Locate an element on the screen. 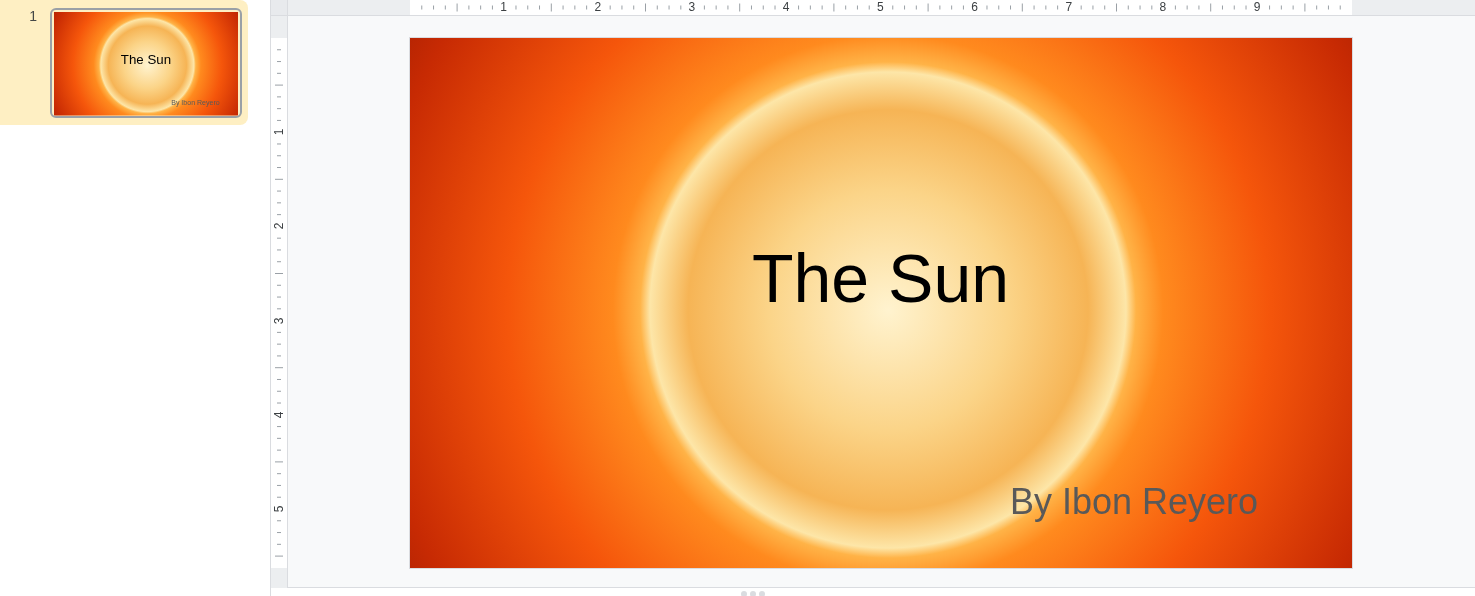  slide-number: 1 is located at coordinates (33, 17).